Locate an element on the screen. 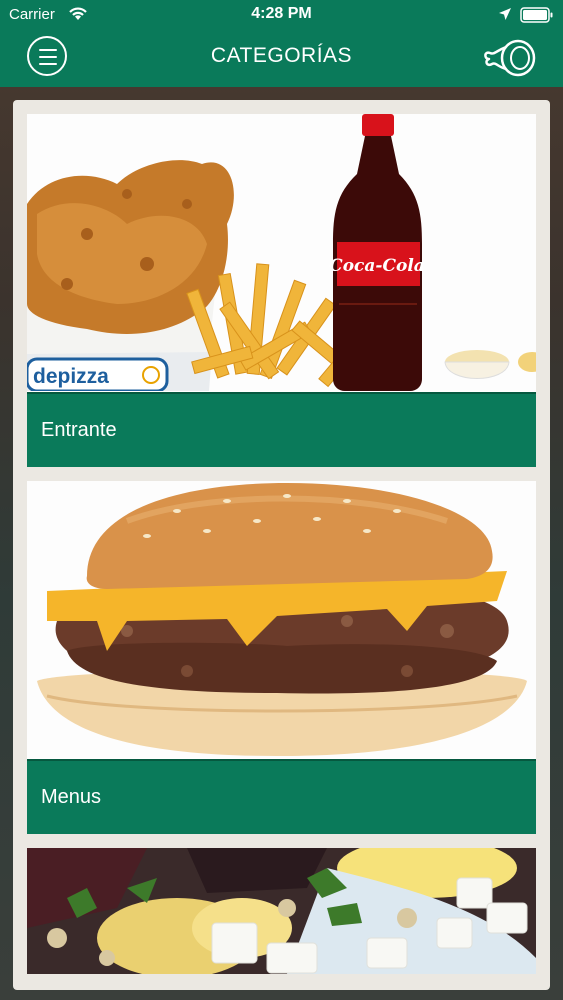 The height and width of the screenshot is (1000, 563). category-card-salad is located at coordinates (281, 911).